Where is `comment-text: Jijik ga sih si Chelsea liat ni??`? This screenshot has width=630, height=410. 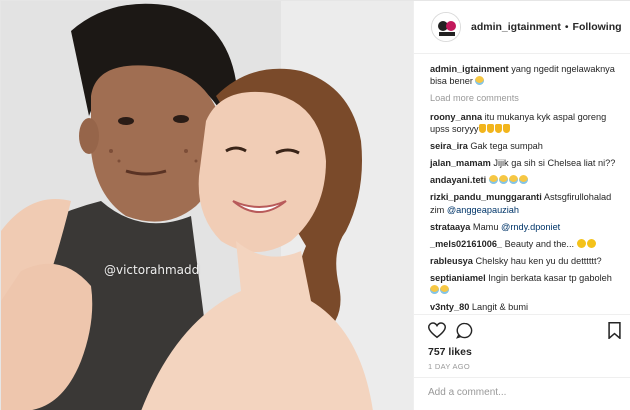 comment-text: Jijik ga sih si Chelsea liat ni?? is located at coordinates (554, 163).